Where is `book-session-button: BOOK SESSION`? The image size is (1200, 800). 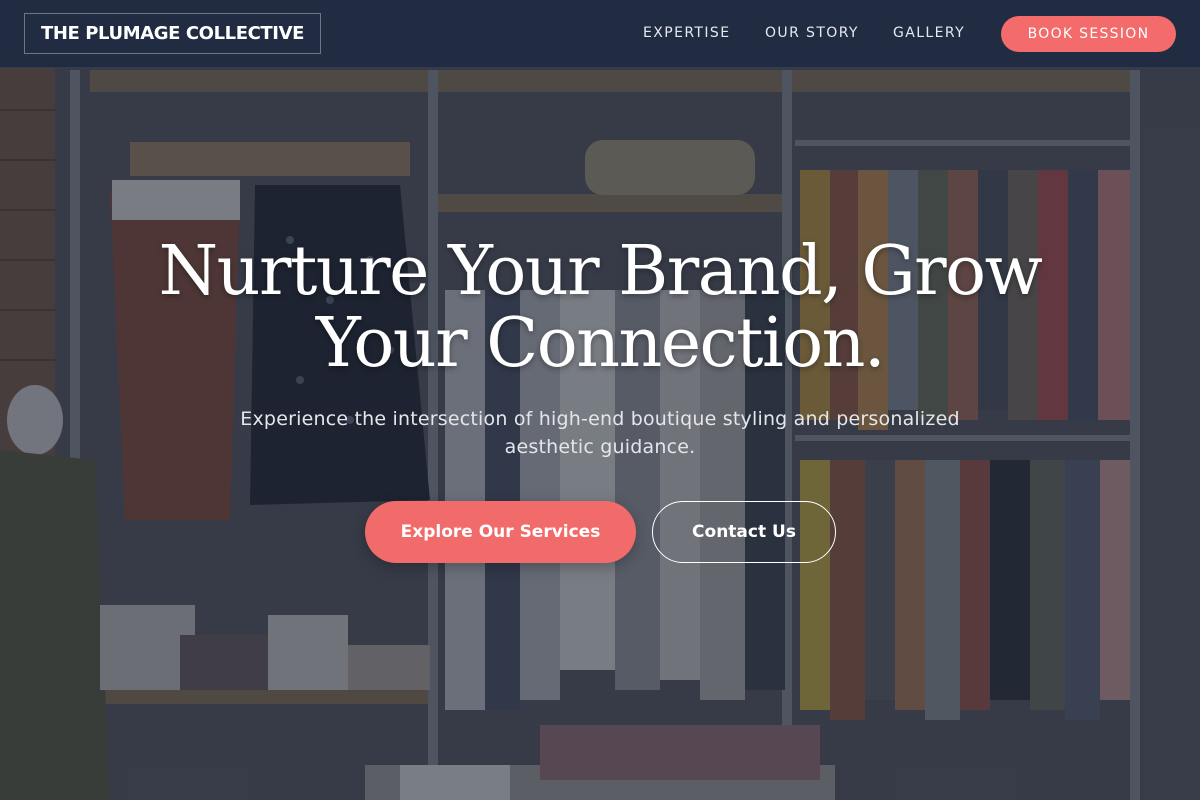
book-session-button: BOOK SESSION is located at coordinates (1088, 34).